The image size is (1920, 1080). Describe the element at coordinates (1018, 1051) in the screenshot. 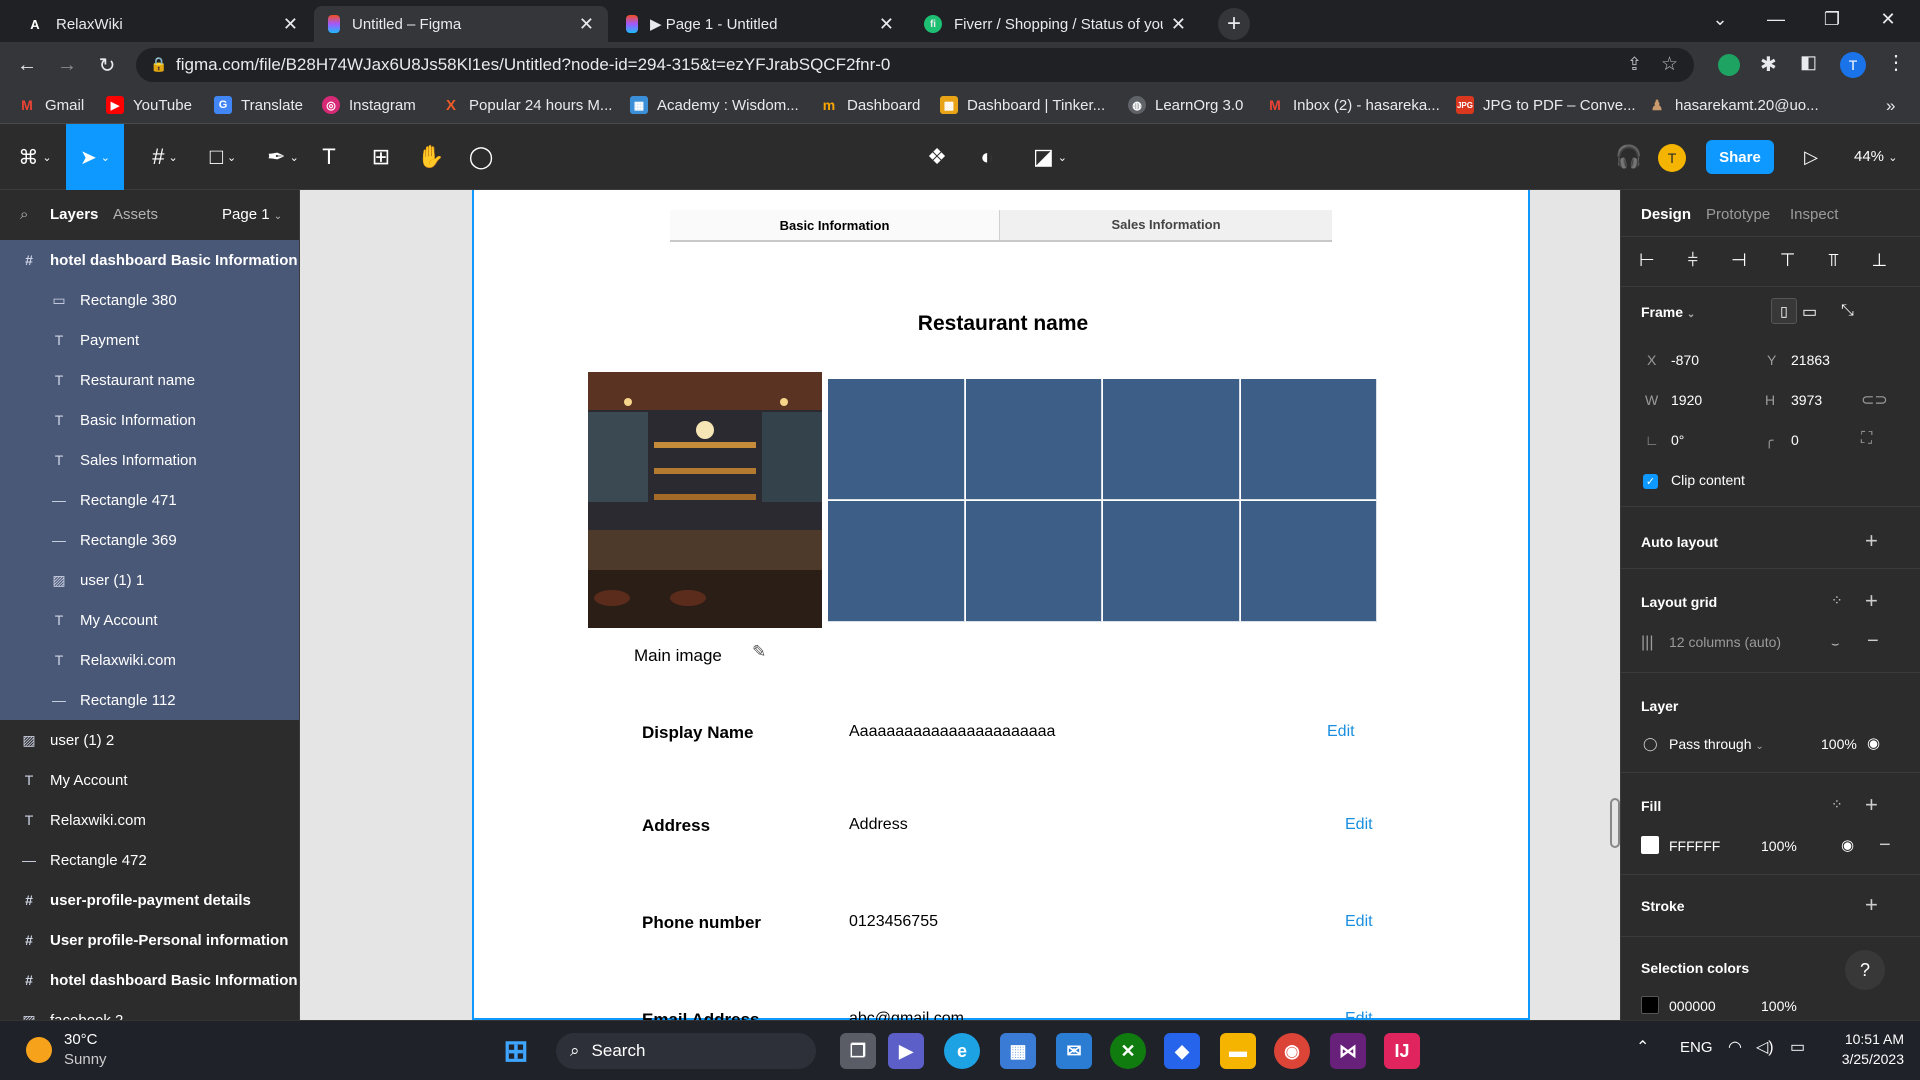

I see `microsoft-store-icon: ▦` at that location.